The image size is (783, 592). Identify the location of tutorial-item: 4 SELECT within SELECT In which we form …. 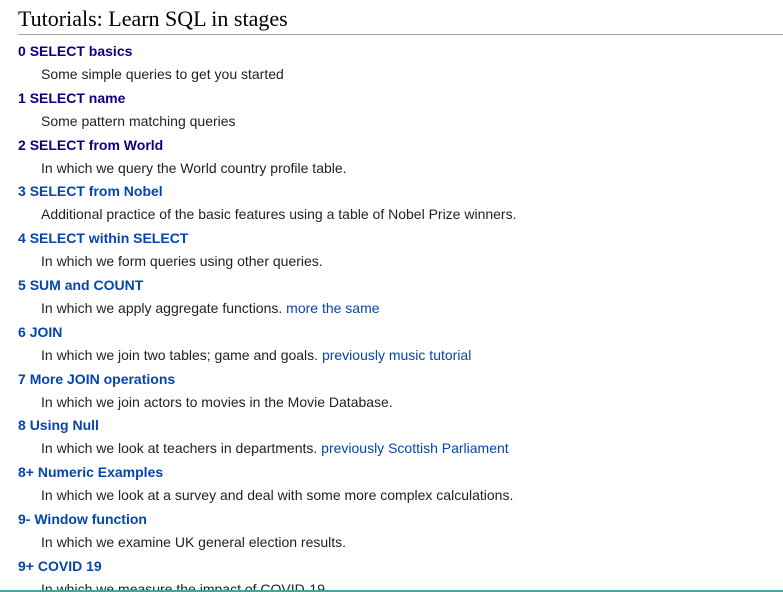
(400, 250).